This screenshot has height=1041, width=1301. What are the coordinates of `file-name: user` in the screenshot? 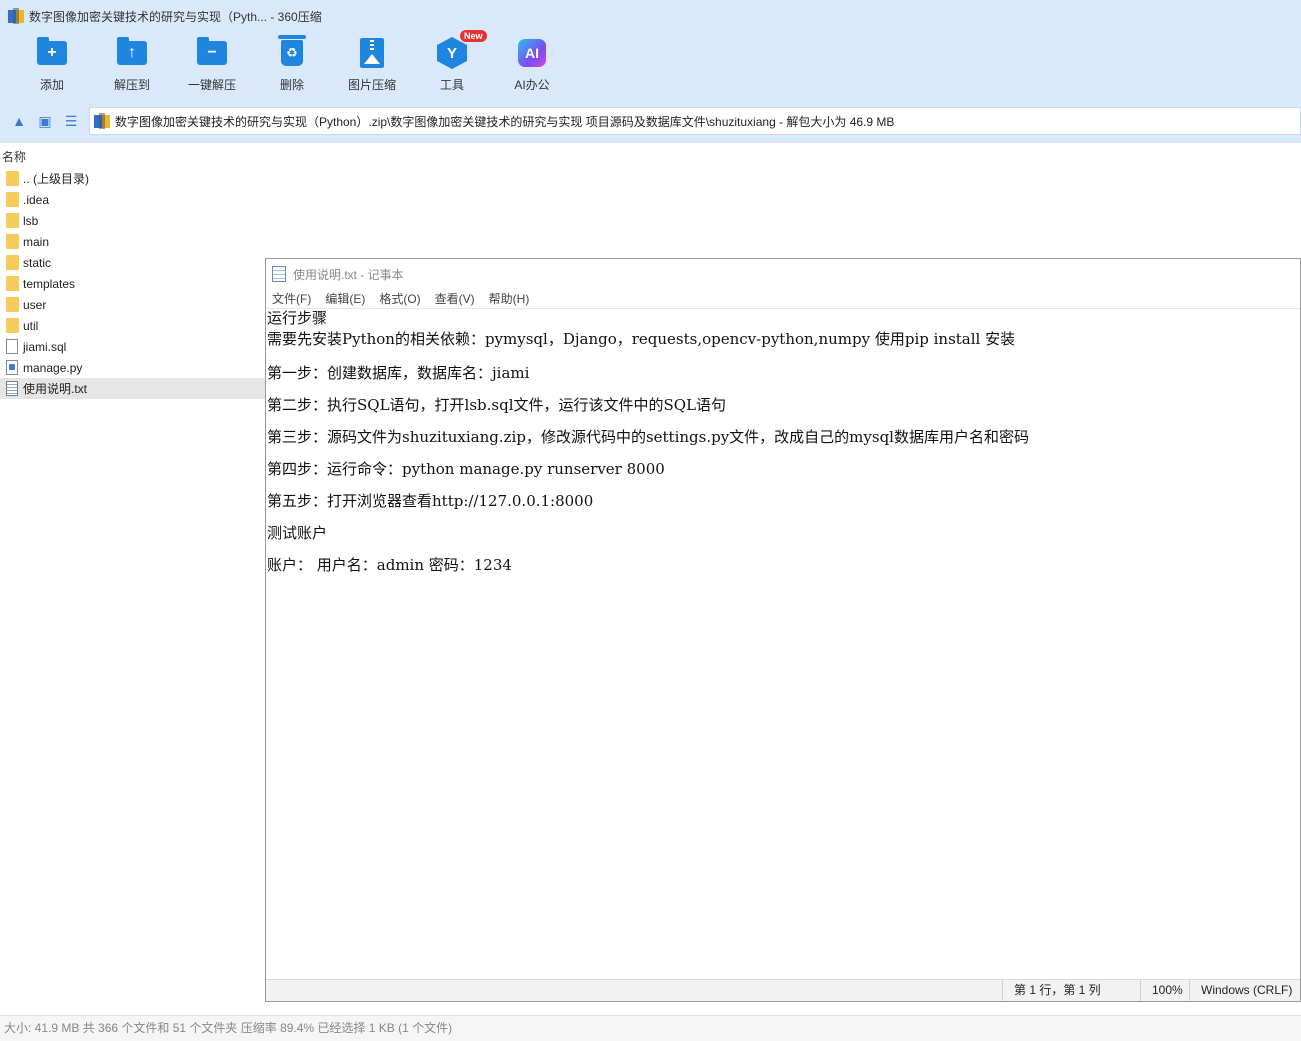 It's located at (35, 304).